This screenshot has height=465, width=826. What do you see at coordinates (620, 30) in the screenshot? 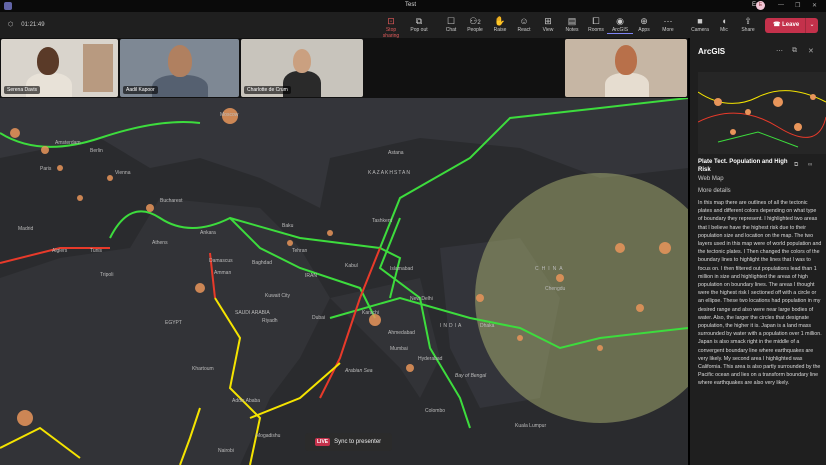
I see `label: ArcGIS` at bounding box center [620, 30].